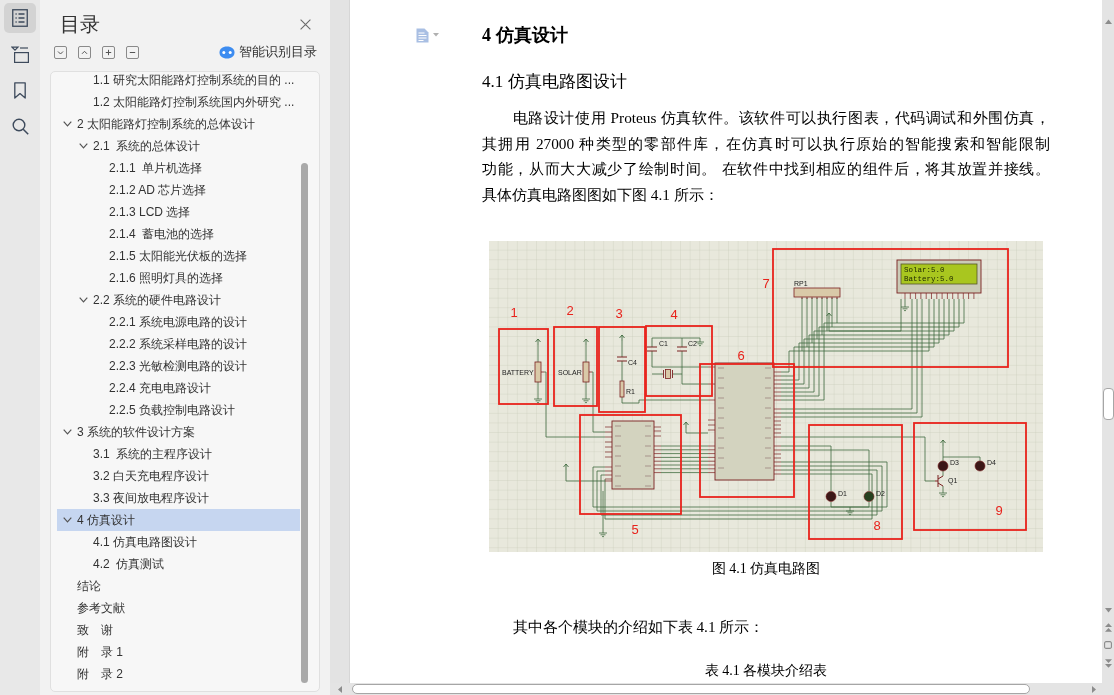  I want to click on toc-item: 2.1.5 太阳能光伏板的选择, so click(178, 256).